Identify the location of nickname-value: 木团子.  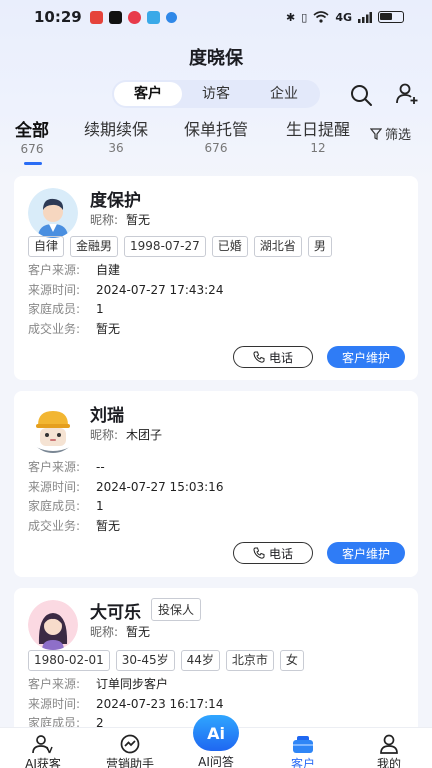
(144, 435).